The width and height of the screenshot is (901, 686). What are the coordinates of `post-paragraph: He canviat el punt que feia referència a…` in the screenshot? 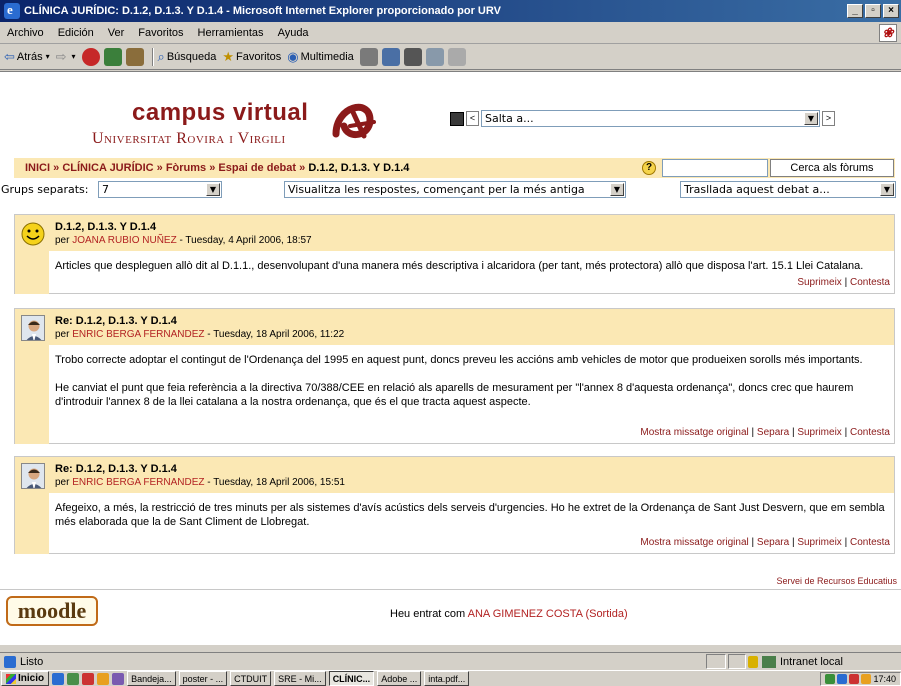 It's located at (454, 395).